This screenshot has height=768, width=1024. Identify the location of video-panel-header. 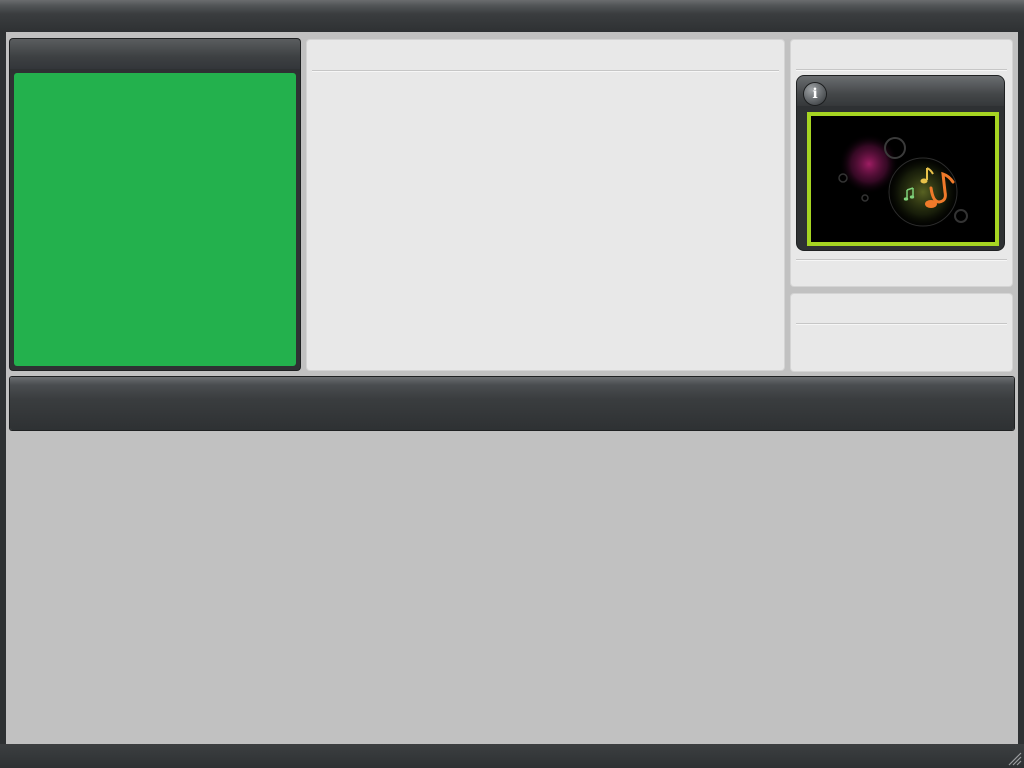
(155, 54).